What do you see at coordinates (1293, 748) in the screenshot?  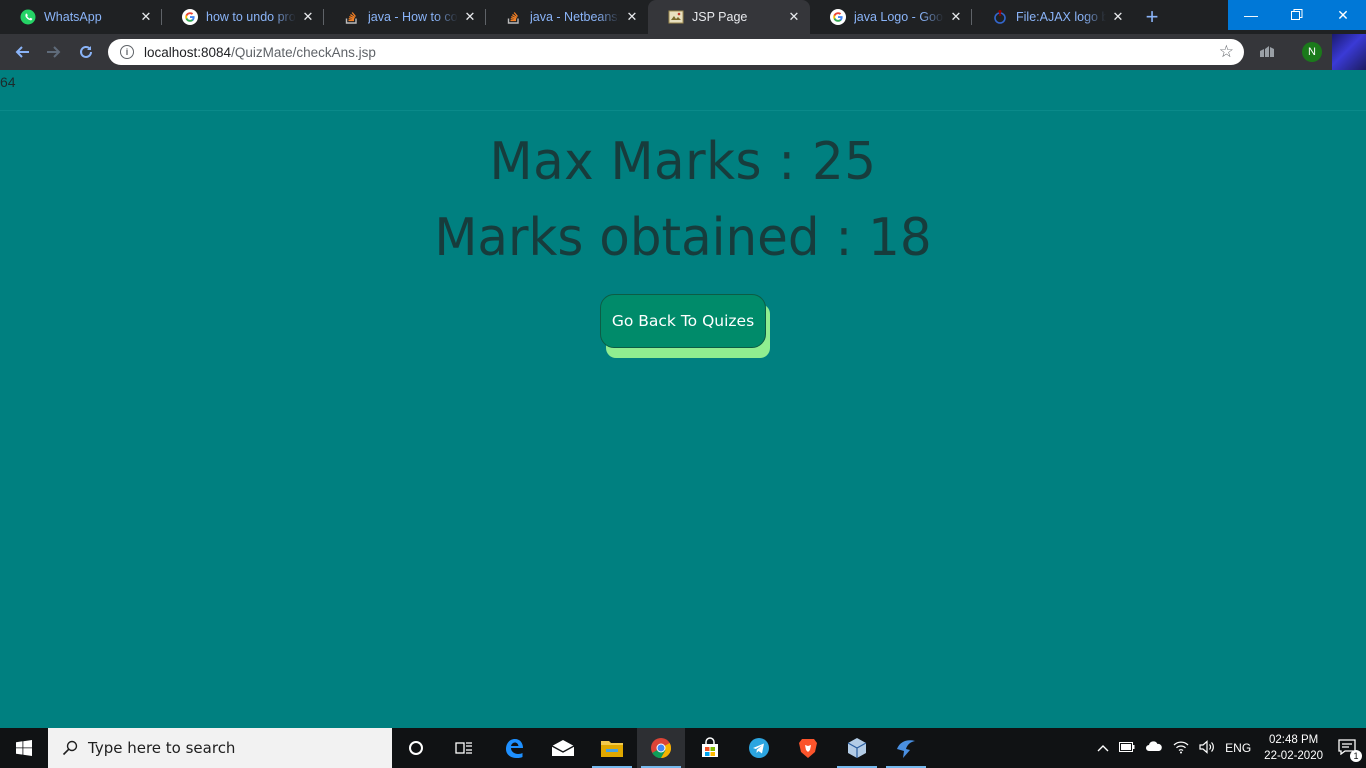 I see `clock: 02:48 PM 22-02-2020` at bounding box center [1293, 748].